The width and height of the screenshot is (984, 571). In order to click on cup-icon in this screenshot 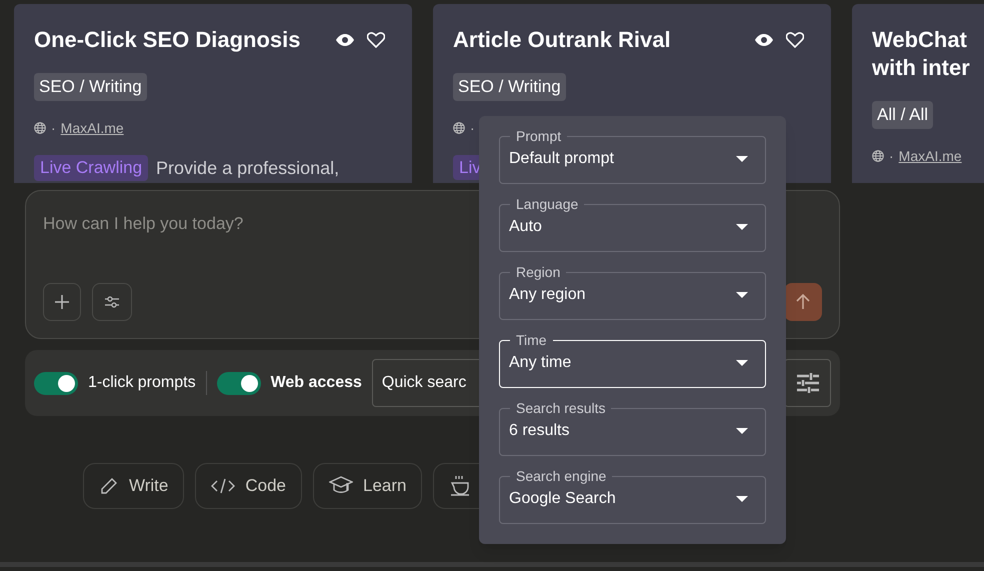, I will do `click(459, 486)`.